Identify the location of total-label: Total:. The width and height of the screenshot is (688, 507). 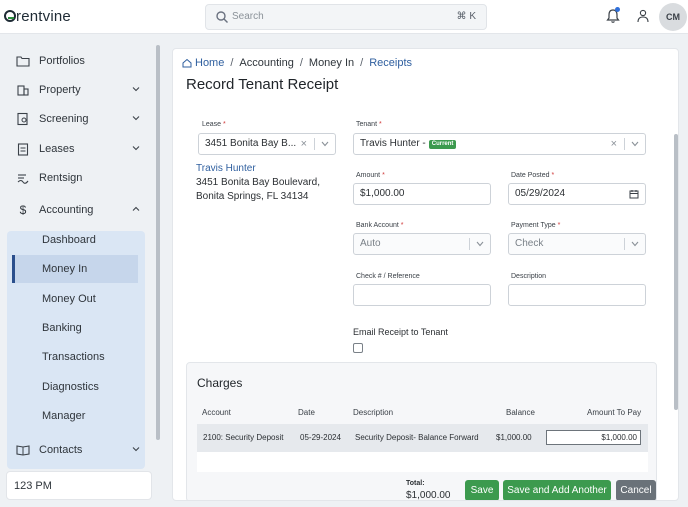
(415, 483).